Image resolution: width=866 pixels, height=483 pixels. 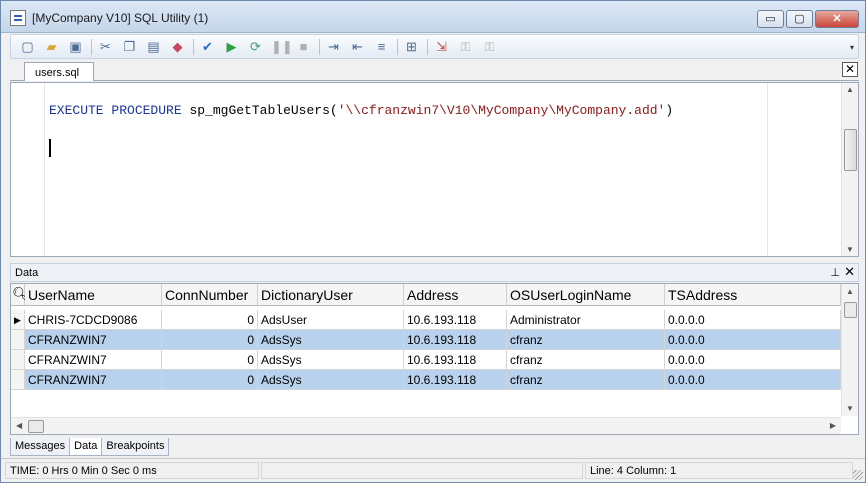 I want to click on tab-users-sql: users.sql, so click(x=59, y=71).